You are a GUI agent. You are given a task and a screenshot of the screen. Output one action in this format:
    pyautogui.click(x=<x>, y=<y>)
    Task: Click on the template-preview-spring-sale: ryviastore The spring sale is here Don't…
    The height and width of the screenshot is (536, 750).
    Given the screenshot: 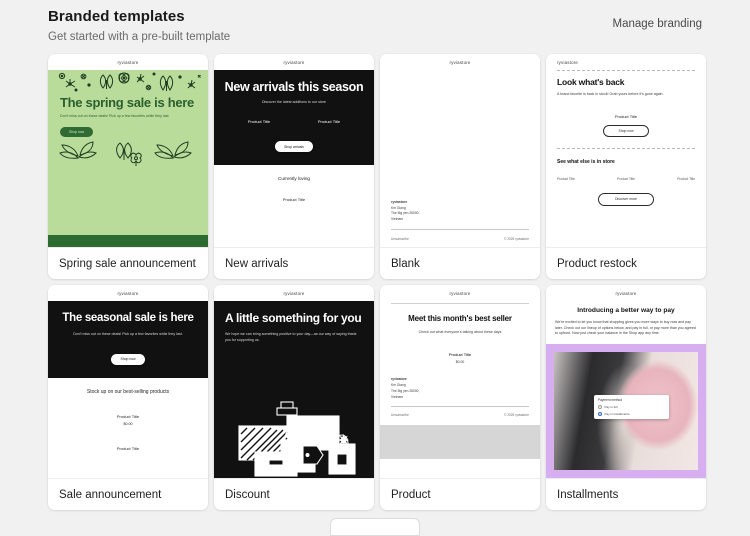 What is the action you would take?
    pyautogui.click(x=128, y=150)
    